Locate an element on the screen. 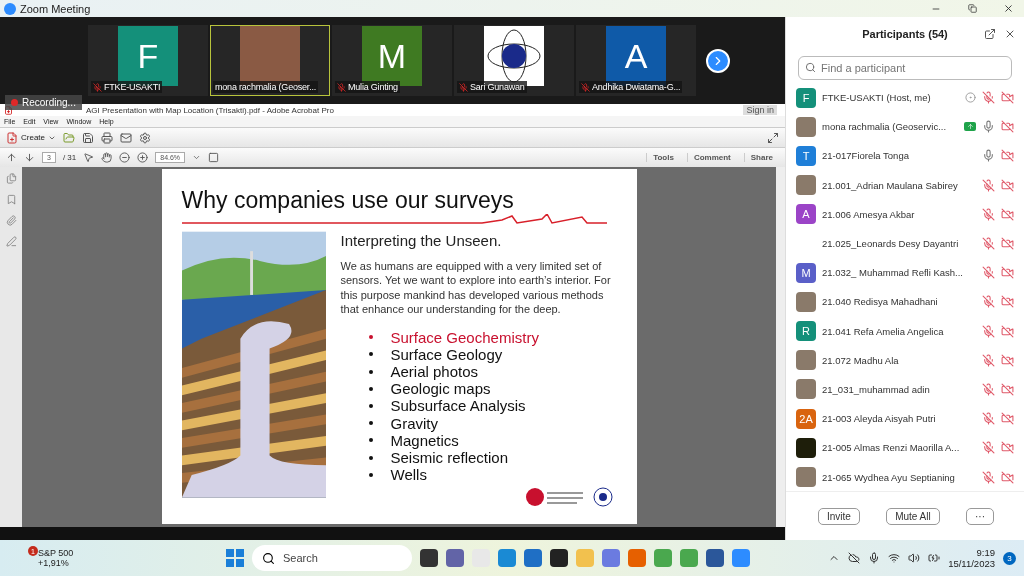 The image size is (1024, 576). bookmark-icon is located at coordinates (11, 199).